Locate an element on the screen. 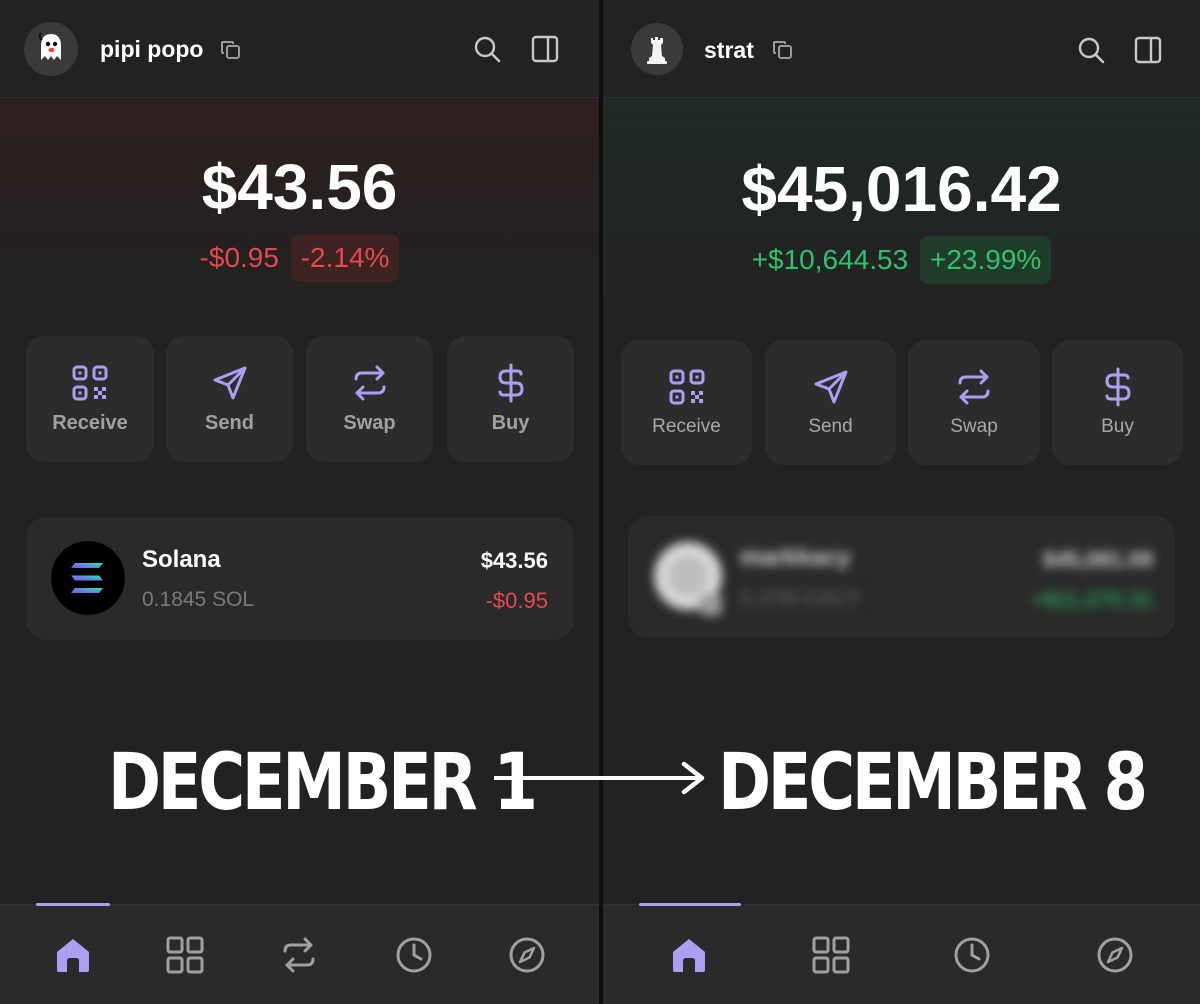  token-usd-value: $45,081.09 is located at coordinates (1097, 559).